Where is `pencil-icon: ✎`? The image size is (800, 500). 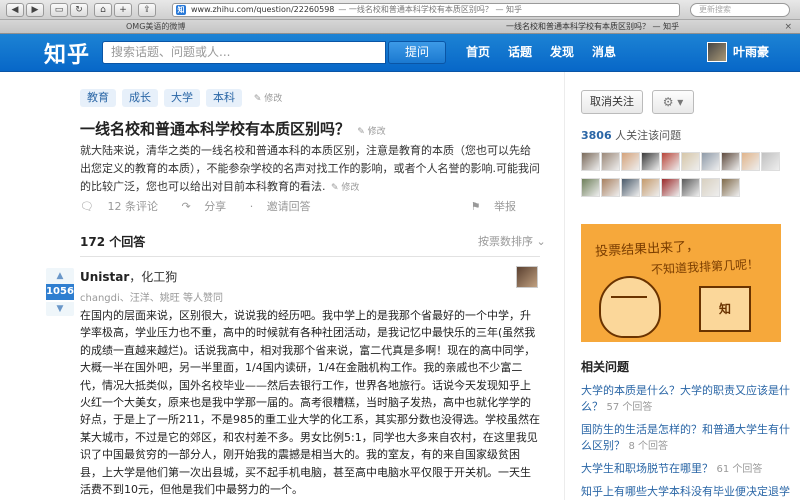 pencil-icon: ✎ is located at coordinates (335, 188).